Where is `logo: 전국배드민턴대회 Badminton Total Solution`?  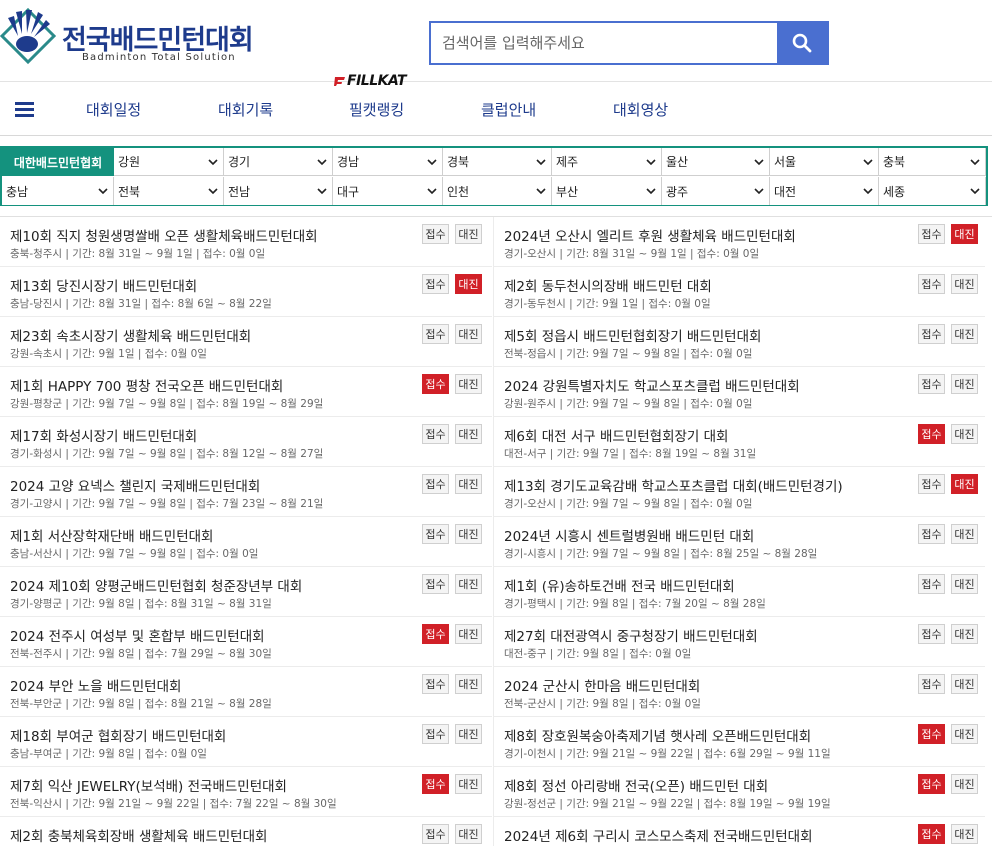 logo: 전국배드민턴대회 Badminton Total Solution is located at coordinates (130, 37).